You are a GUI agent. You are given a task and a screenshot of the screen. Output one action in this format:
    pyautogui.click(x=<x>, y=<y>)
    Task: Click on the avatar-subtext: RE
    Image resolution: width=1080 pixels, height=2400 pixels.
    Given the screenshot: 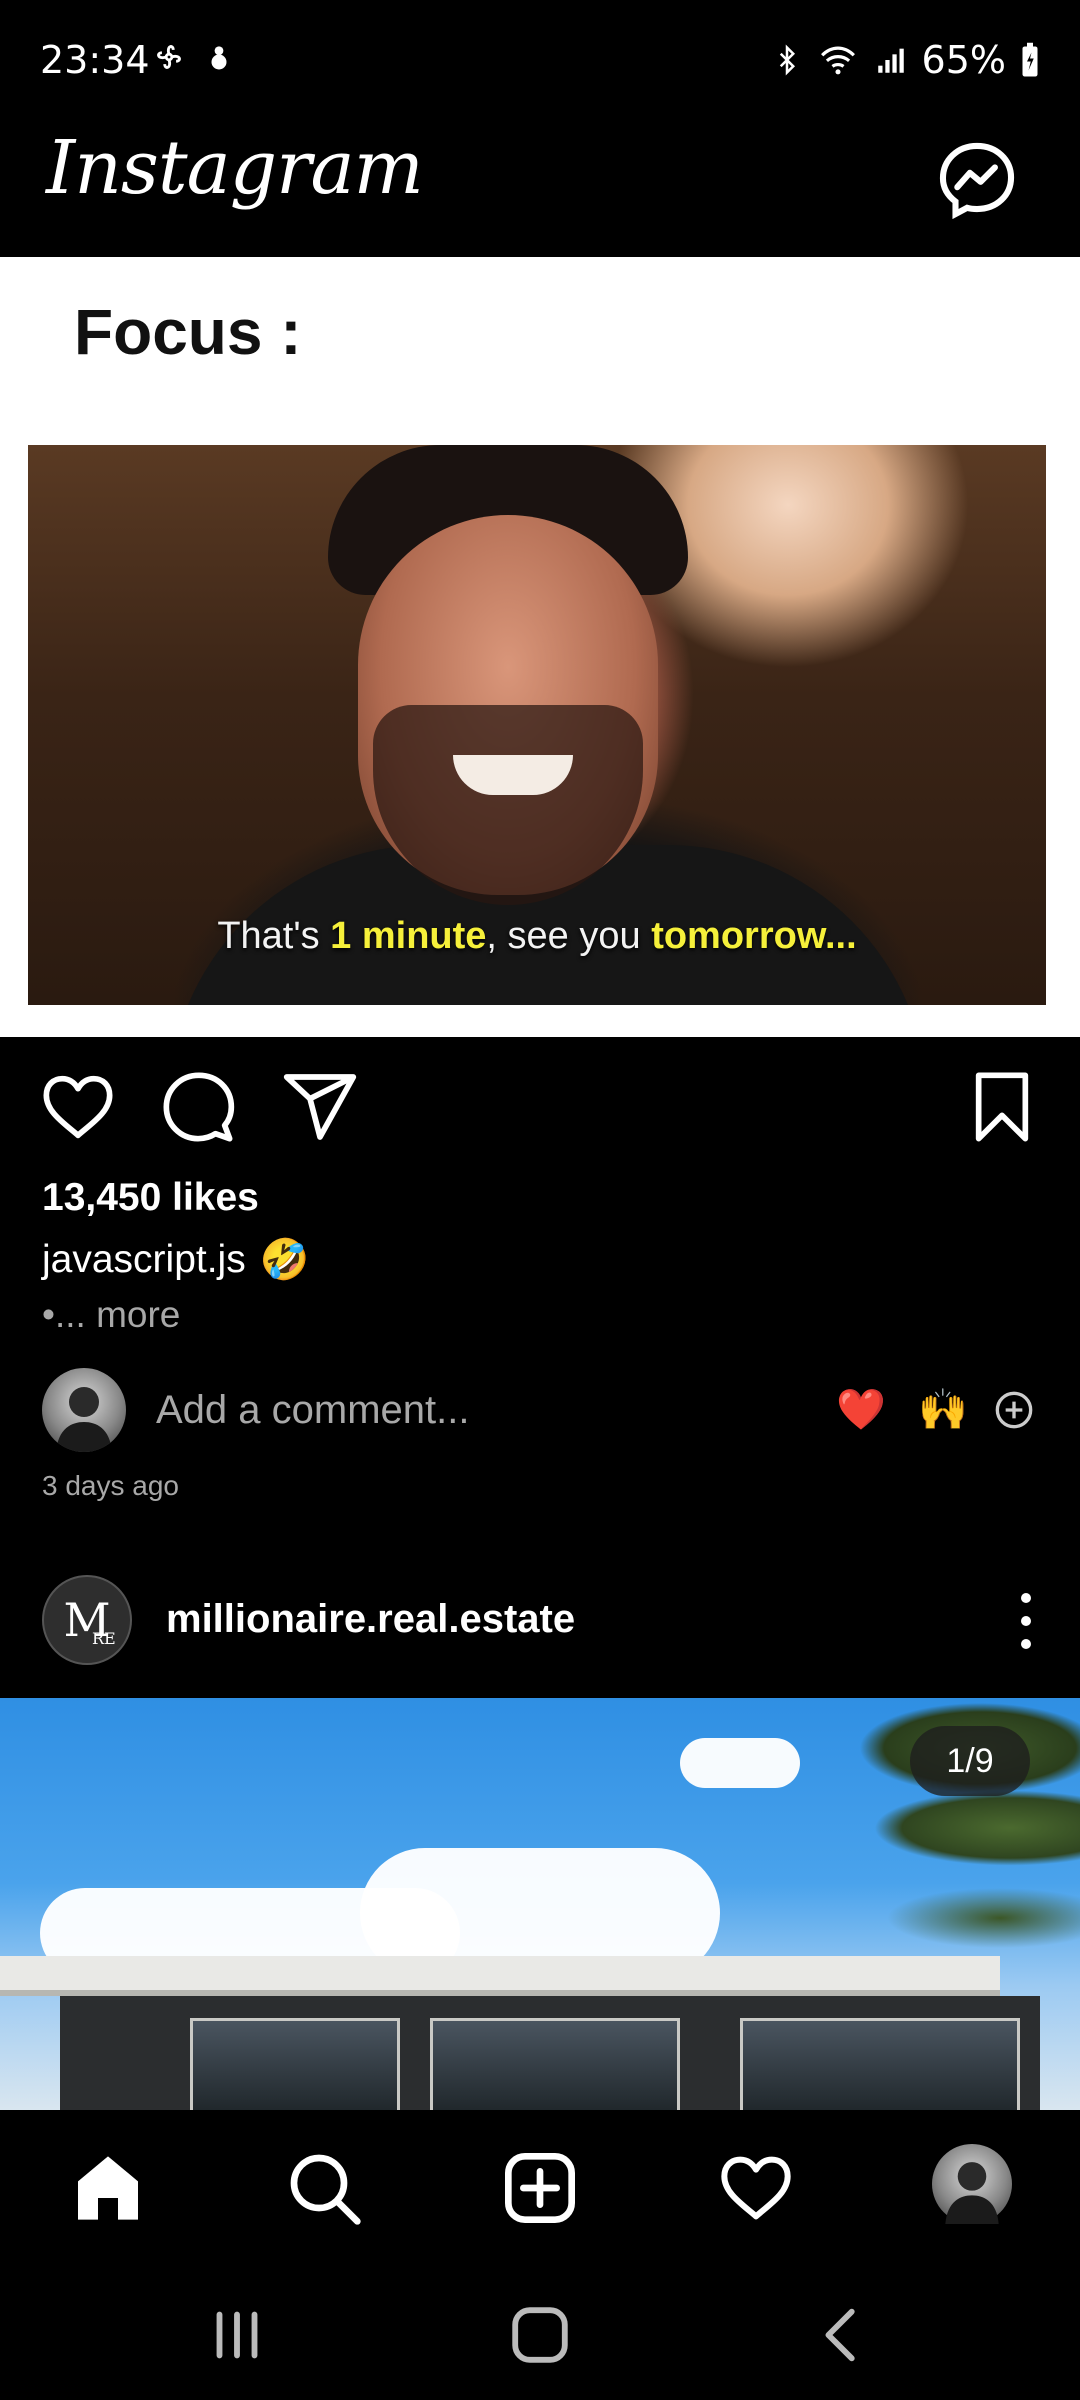 What is the action you would take?
    pyautogui.click(x=104, y=1638)
    